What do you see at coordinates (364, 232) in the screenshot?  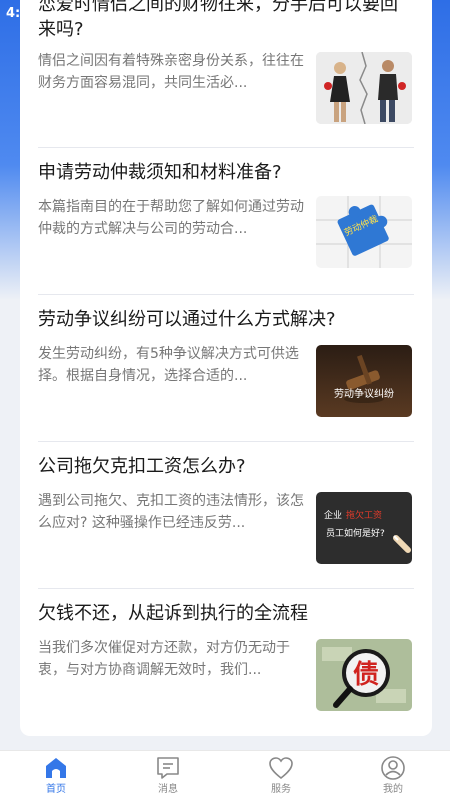 I see `puzzle-arbitration-image: 劳动仲裁` at bounding box center [364, 232].